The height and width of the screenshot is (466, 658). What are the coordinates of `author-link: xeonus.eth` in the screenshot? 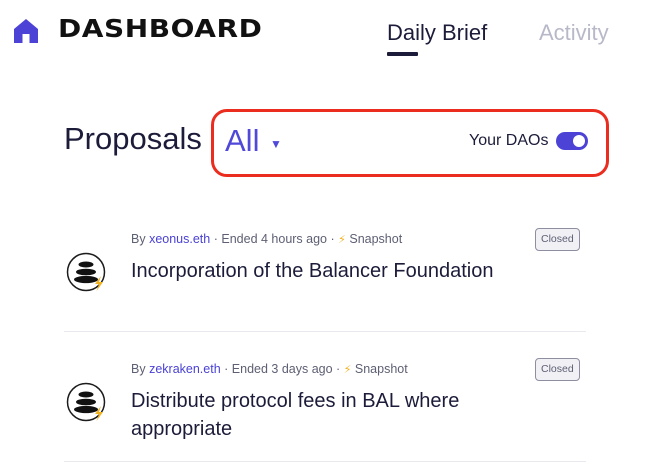 It's located at (179, 239).